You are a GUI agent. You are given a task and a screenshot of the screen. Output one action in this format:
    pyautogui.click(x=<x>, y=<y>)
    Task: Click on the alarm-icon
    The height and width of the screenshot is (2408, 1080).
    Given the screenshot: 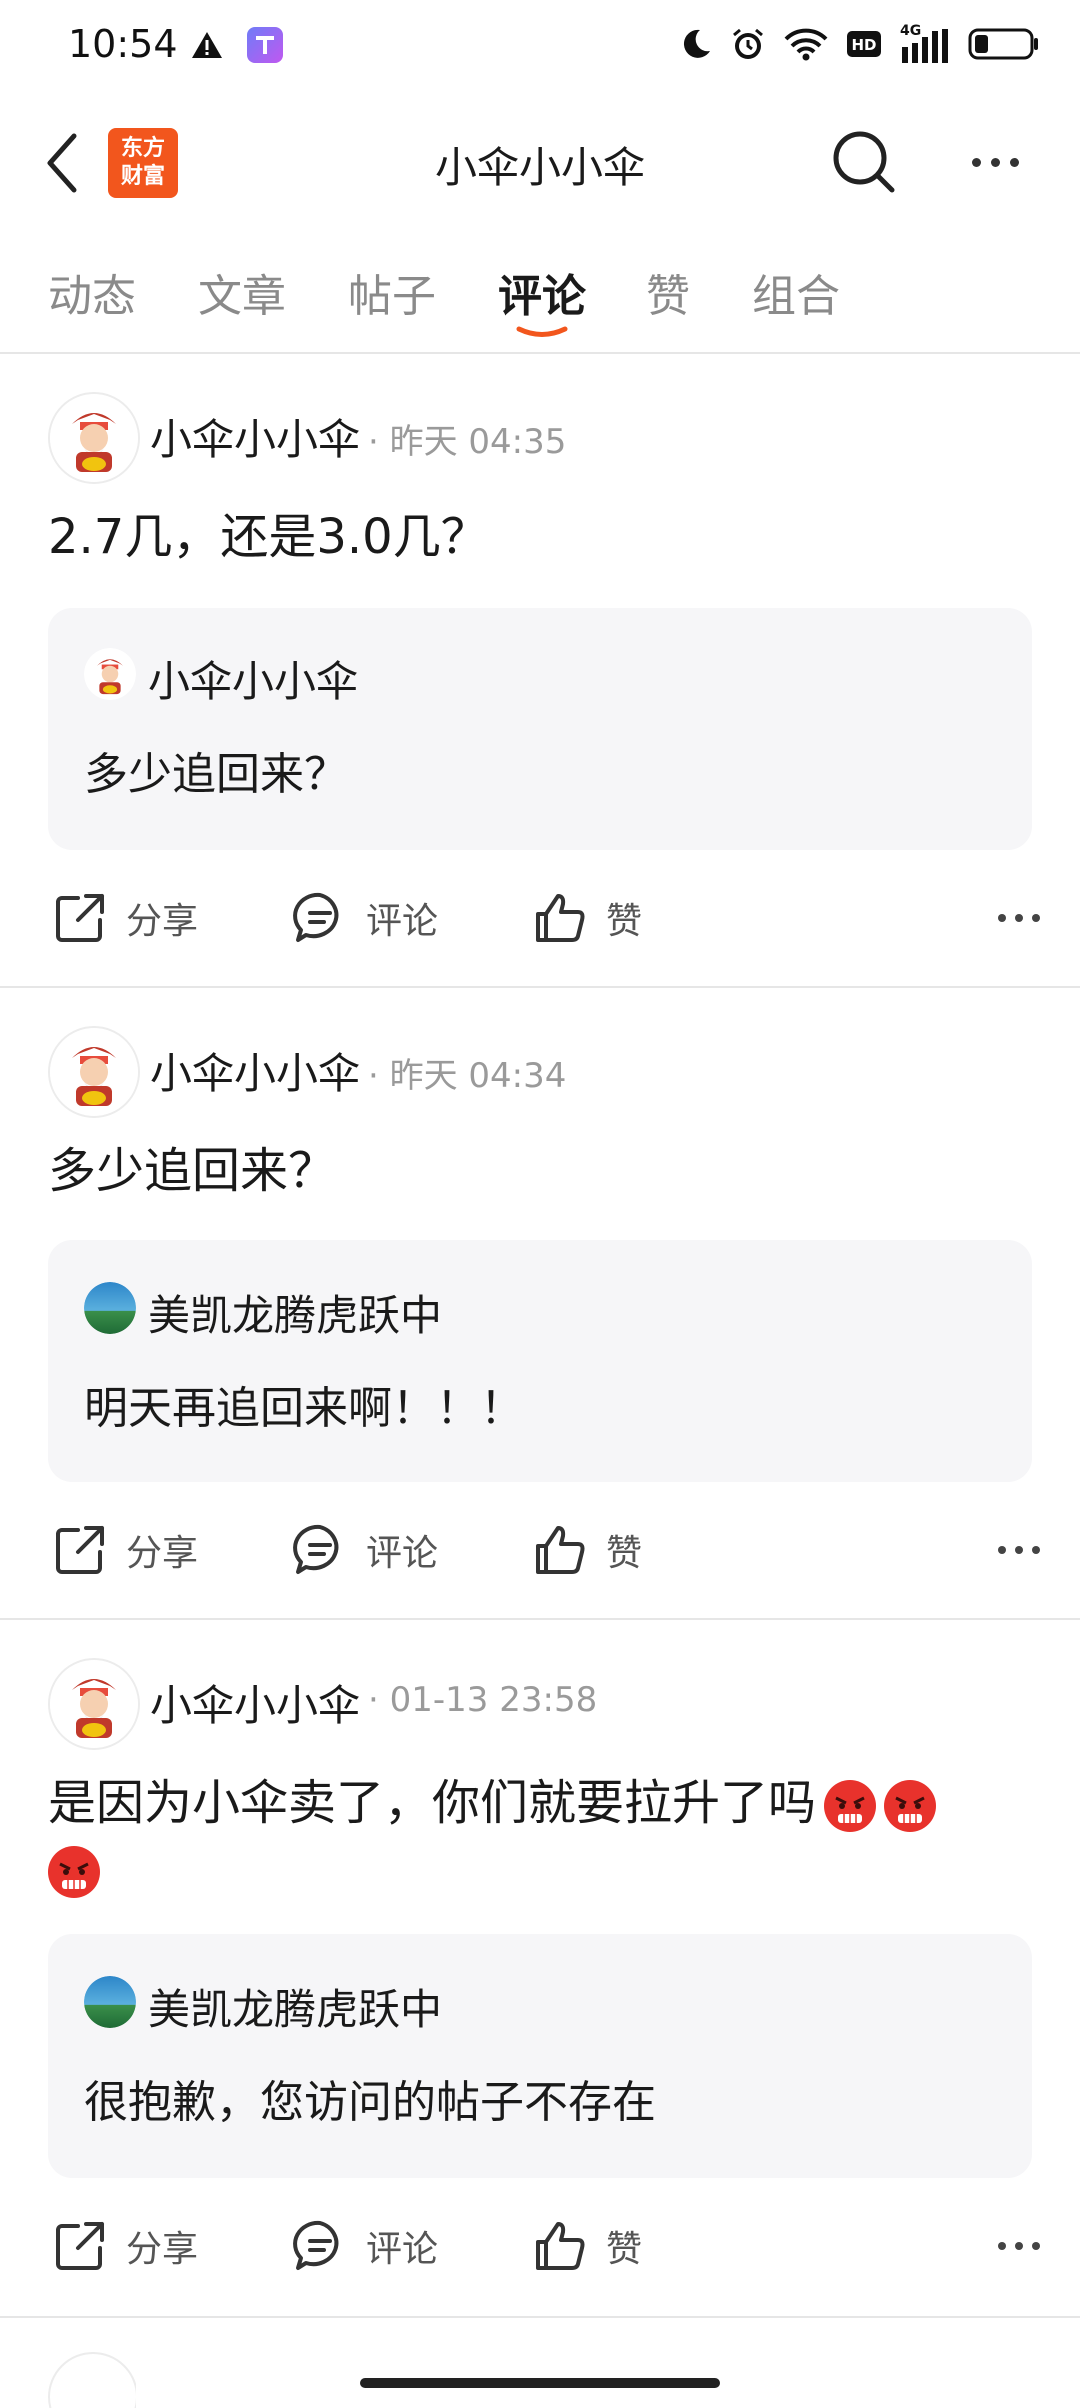 What is the action you would take?
    pyautogui.click(x=748, y=46)
    